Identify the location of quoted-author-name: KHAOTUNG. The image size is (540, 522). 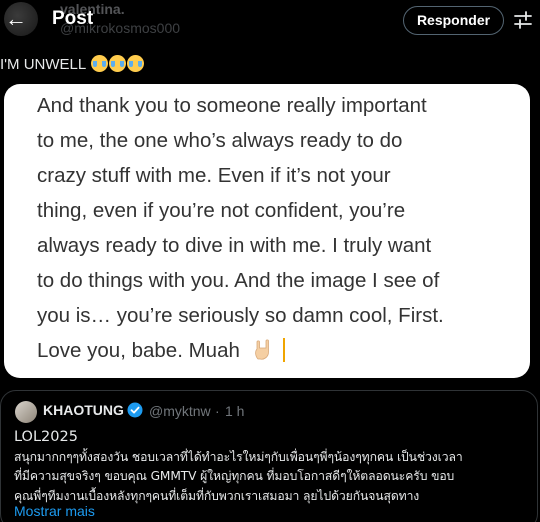
(83, 410).